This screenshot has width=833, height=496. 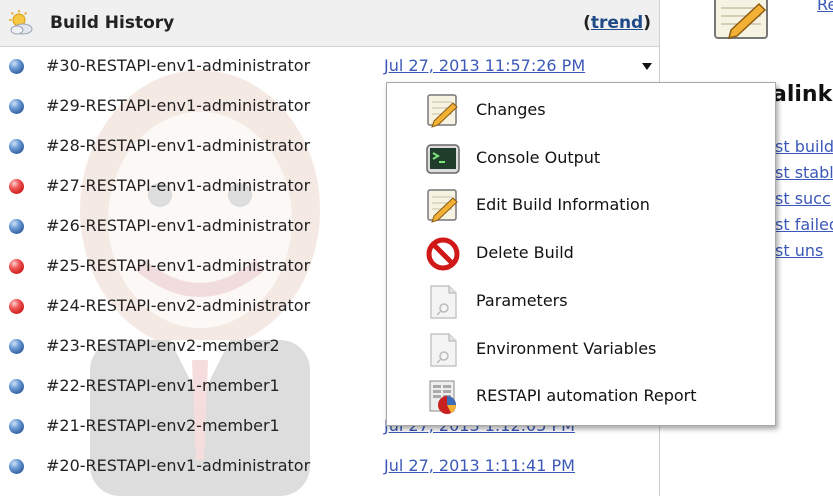 What do you see at coordinates (804, 224) in the screenshot?
I see `permalink-item: st failed` at bounding box center [804, 224].